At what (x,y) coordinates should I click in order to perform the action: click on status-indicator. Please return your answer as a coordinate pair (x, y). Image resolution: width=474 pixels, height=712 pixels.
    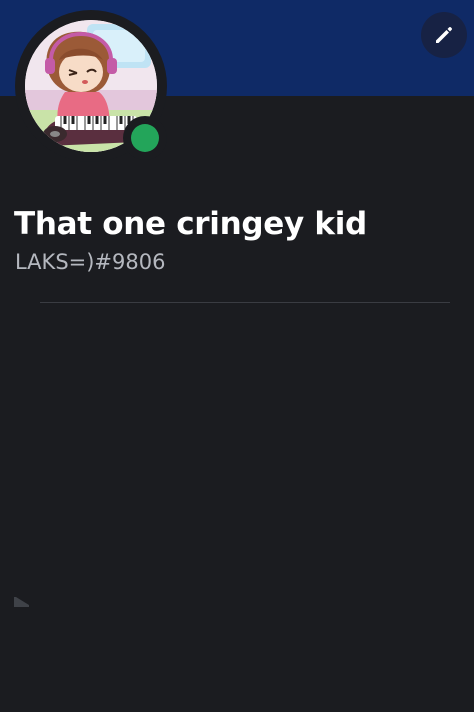
    Looking at the image, I should click on (145, 138).